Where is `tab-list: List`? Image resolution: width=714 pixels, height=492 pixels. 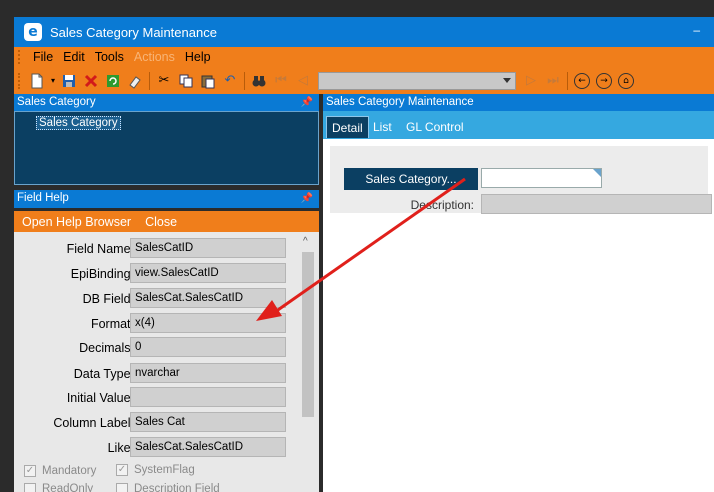
tab-list: List is located at coordinates (382, 127).